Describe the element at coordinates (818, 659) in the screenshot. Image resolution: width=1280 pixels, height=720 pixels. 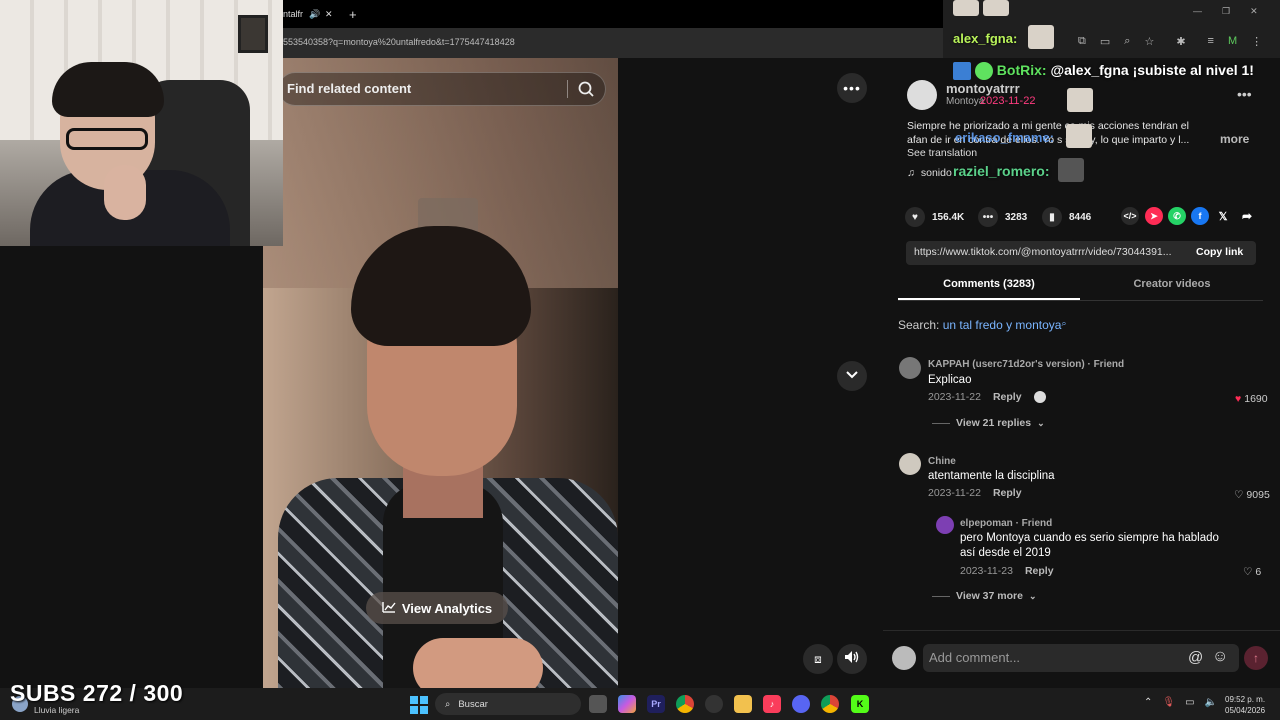
I see `floating-player-button: ⧈` at that location.